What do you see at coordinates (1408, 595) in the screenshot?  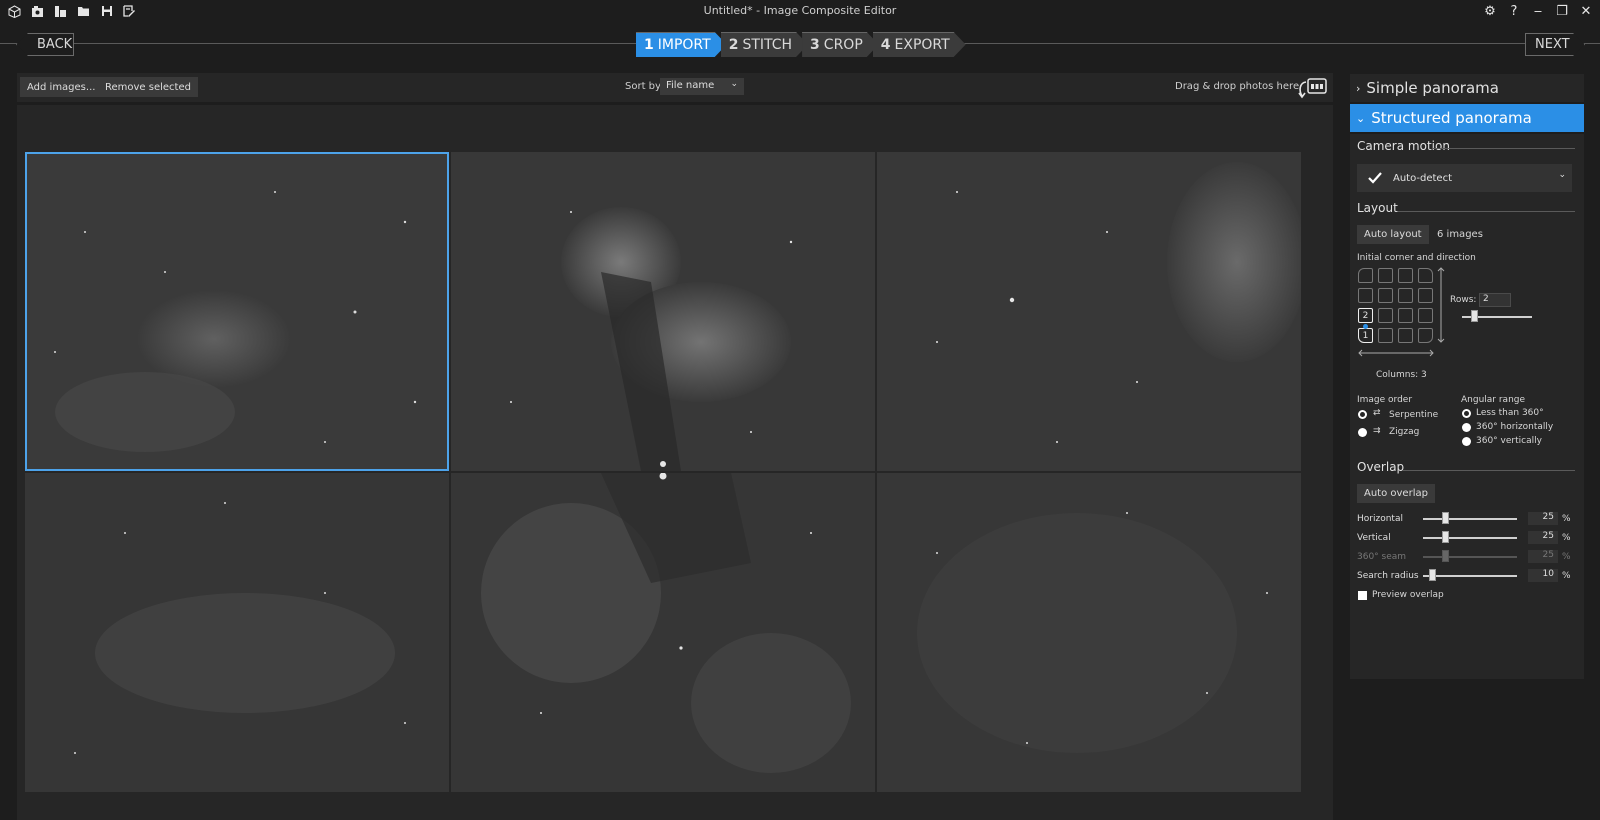 I see `preview-overlap-label: Preview overlap` at bounding box center [1408, 595].